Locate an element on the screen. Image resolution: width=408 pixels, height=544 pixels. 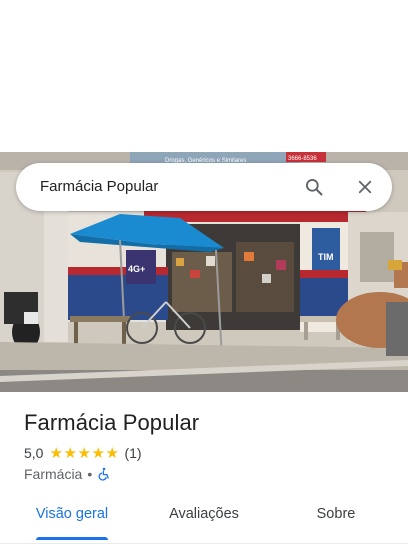
tim-banner-text: TIM is located at coordinates (326, 257).